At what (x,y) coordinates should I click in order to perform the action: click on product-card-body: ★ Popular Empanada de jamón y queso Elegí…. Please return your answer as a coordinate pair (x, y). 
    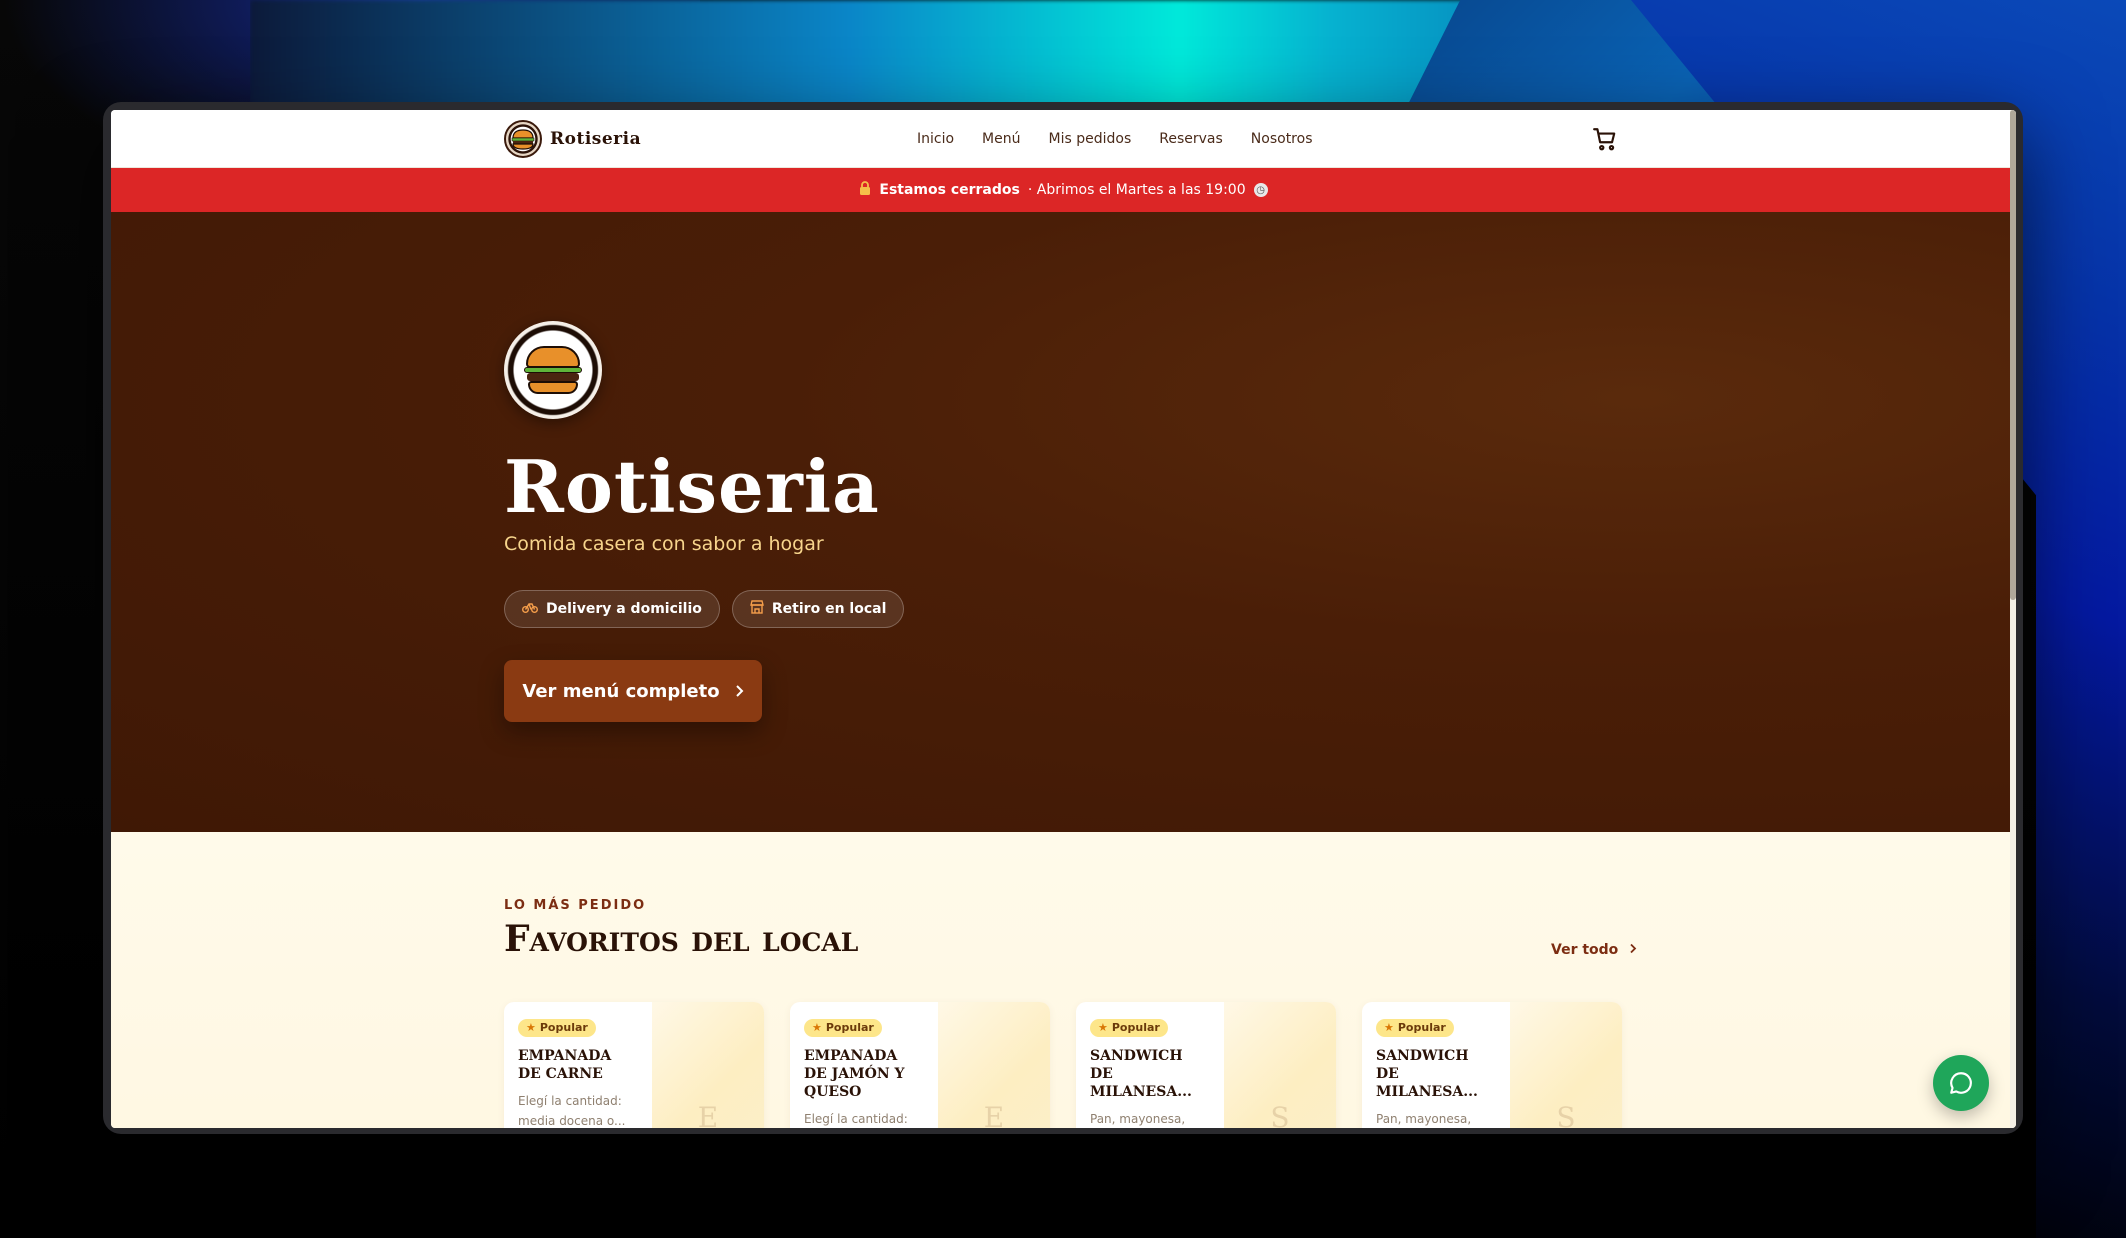
    Looking at the image, I should click on (864, 1065).